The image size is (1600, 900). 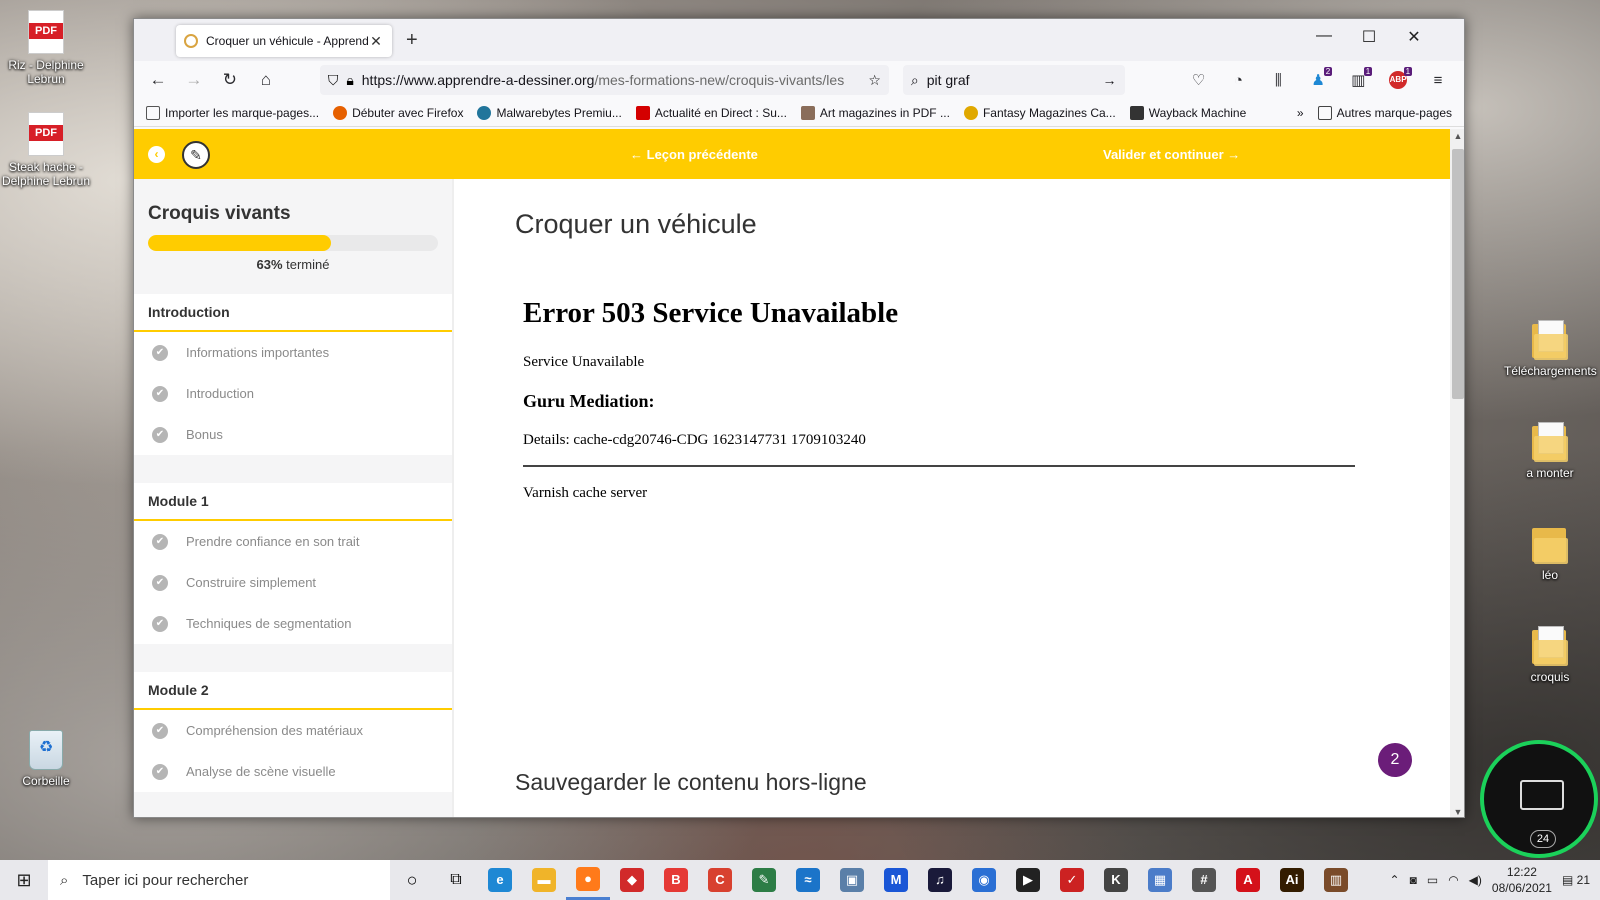 What do you see at coordinates (1160, 880) in the screenshot?
I see `taskbar-app-photos: ▦` at bounding box center [1160, 880].